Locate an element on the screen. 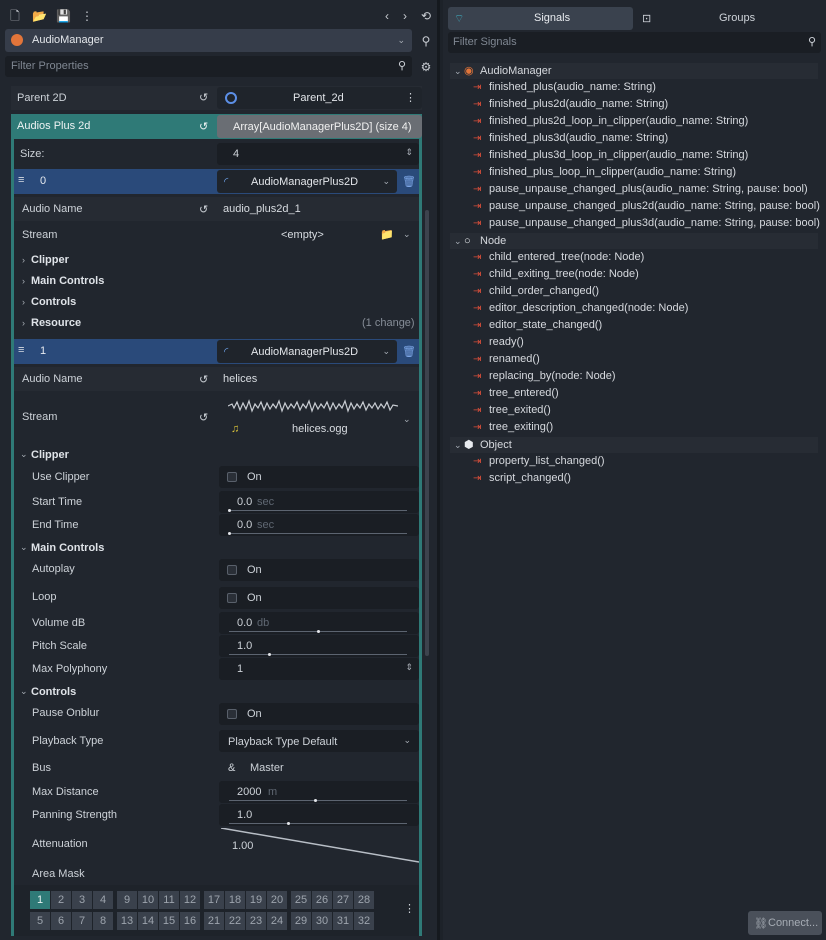 Image resolution: width=826 pixels, height=940 pixels. signal-item: ⇥ editor_state_changed() is located at coordinates (537, 325).